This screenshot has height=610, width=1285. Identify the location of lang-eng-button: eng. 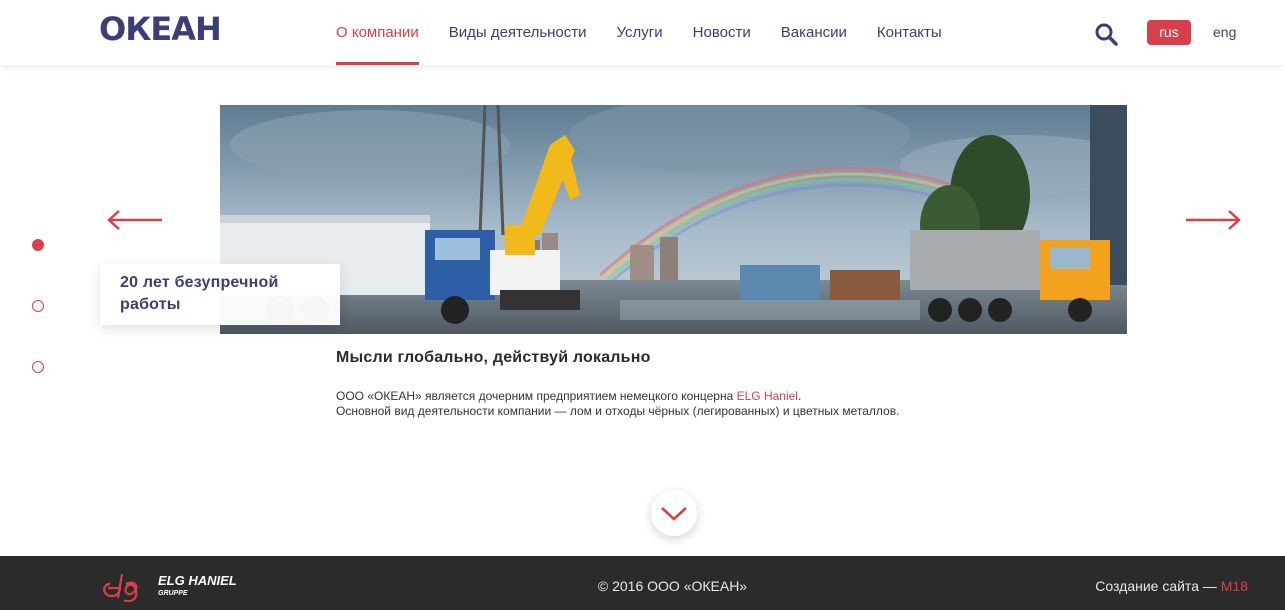
(1224, 32).